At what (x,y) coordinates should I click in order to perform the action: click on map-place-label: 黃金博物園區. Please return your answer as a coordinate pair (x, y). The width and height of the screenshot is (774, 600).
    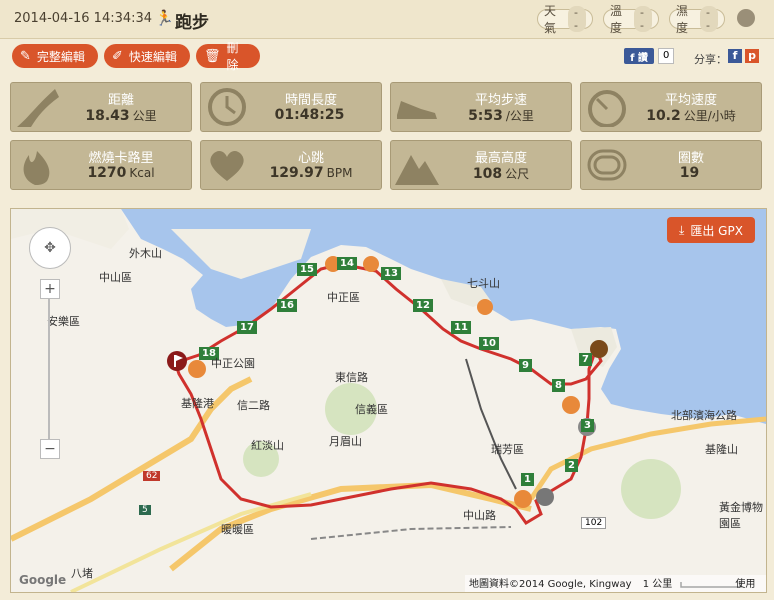
    Looking at the image, I should click on (741, 515).